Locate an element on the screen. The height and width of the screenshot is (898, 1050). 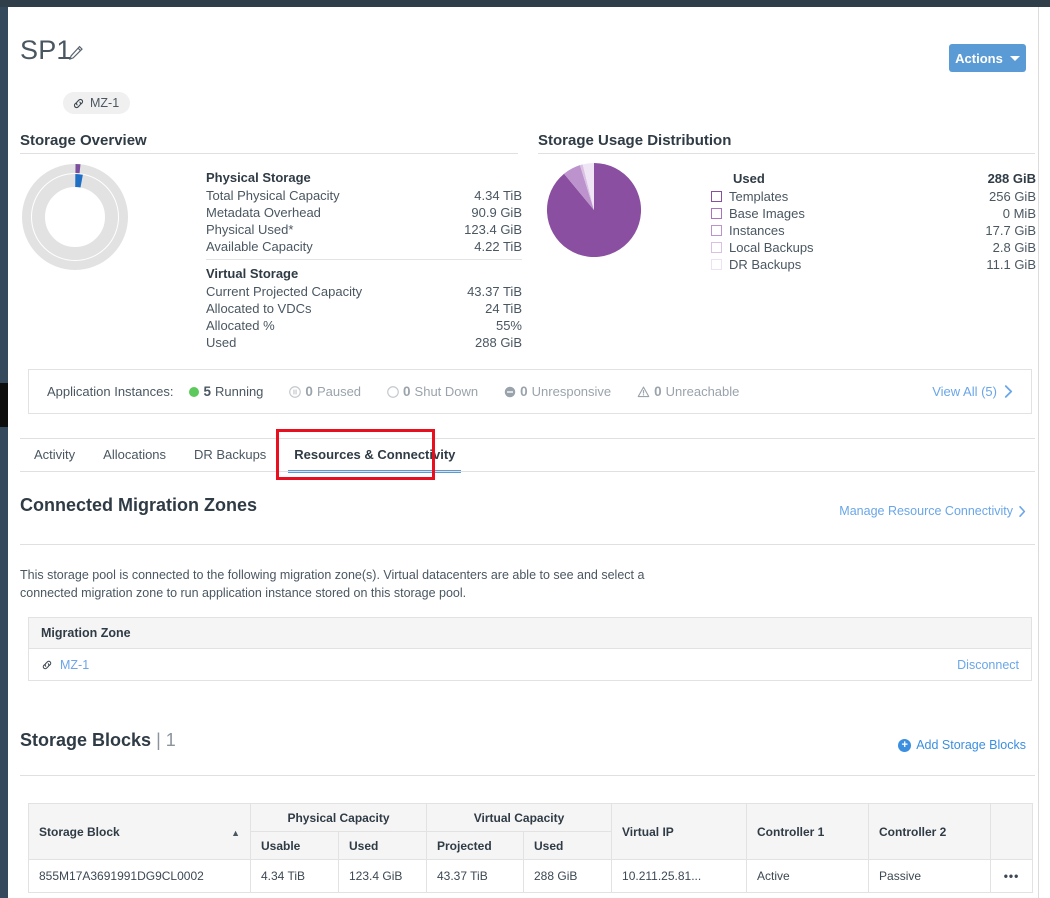
legend-item-dr-backups: DR Backups 11.1 GiB is located at coordinates (873, 264).